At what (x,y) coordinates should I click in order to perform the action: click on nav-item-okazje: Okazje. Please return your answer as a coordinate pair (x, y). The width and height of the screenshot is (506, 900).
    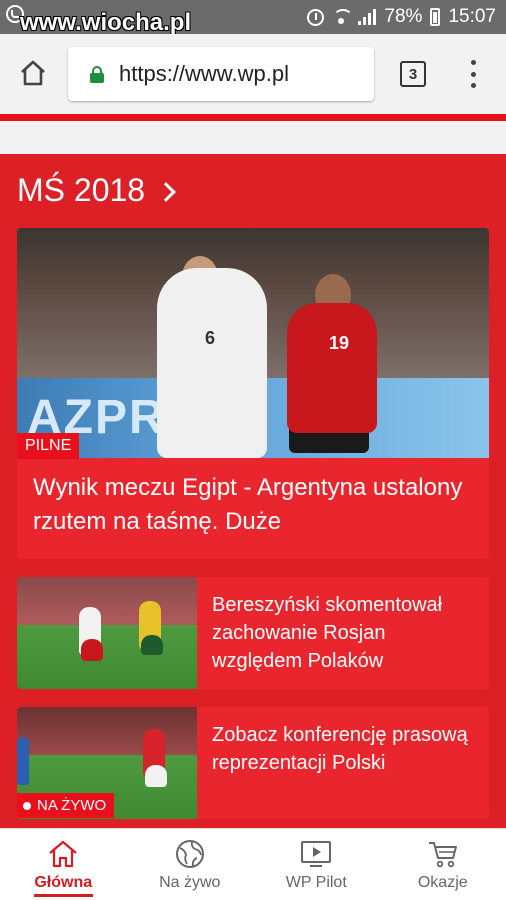
    Looking at the image, I should click on (443, 864).